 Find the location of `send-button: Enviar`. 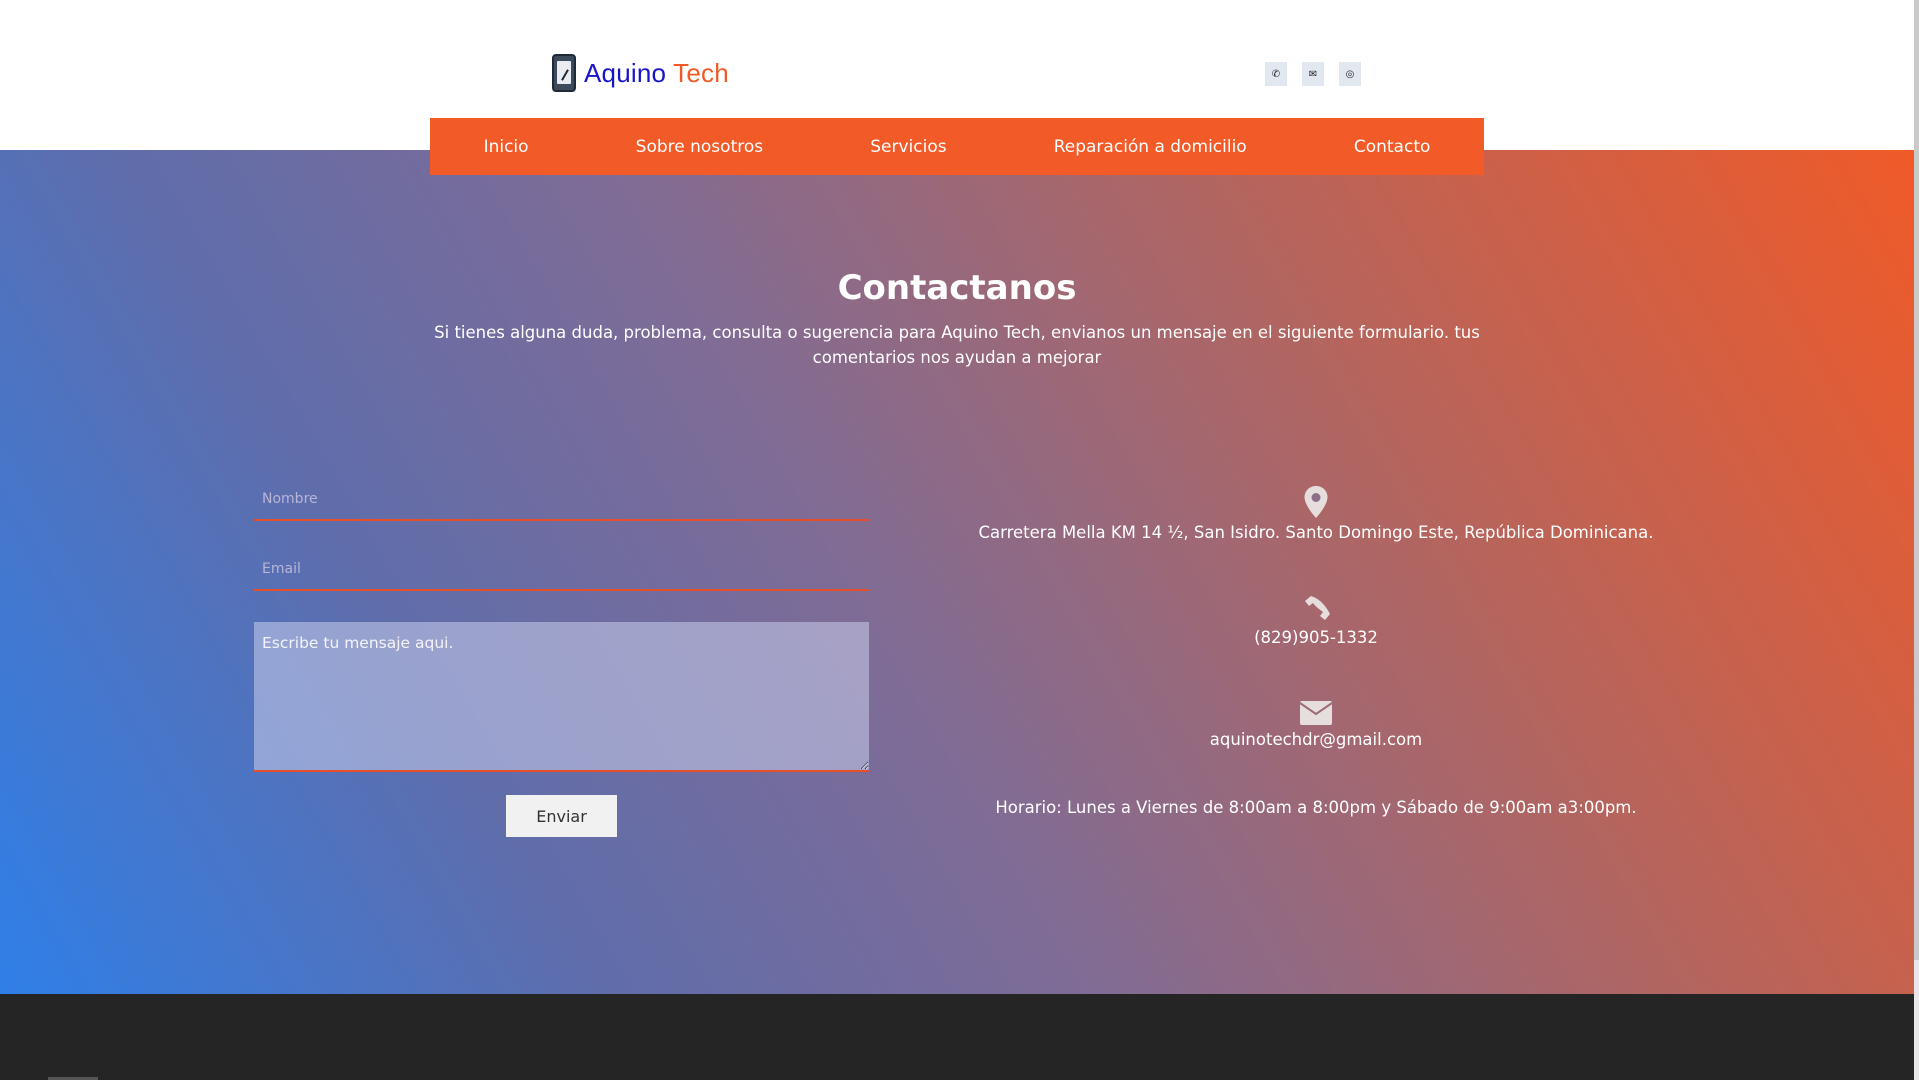

send-button: Enviar is located at coordinates (561, 816).